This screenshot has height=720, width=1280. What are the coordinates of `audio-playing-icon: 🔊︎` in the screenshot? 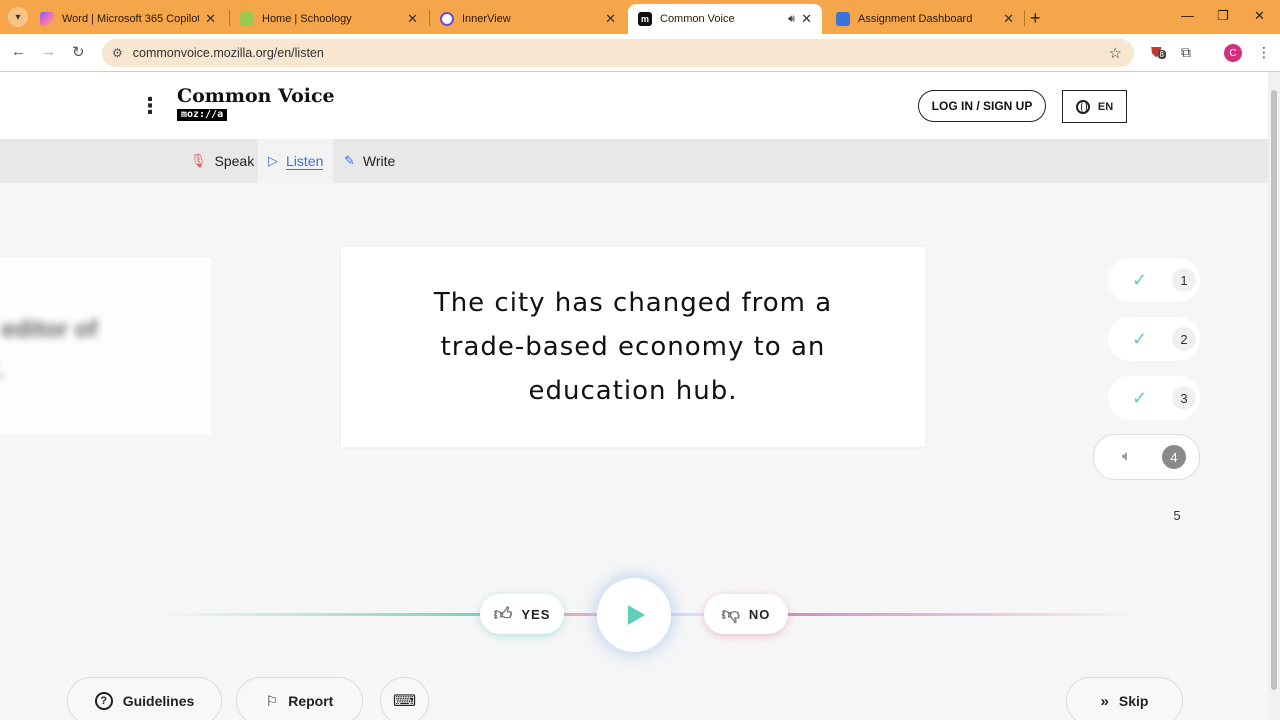 It's located at (791, 19).